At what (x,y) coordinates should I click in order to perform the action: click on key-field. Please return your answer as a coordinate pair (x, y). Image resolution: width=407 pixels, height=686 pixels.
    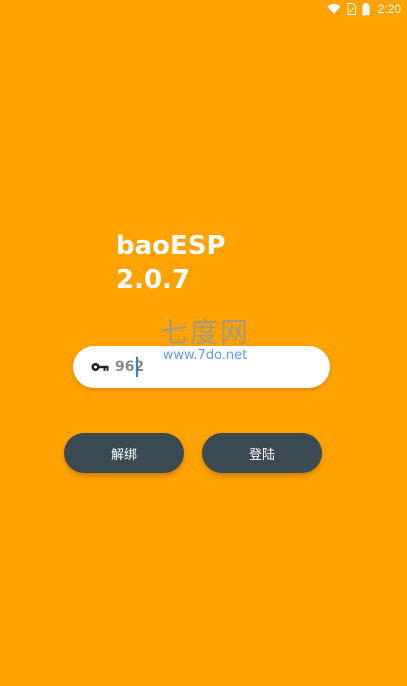
    Looking at the image, I should click on (201, 367).